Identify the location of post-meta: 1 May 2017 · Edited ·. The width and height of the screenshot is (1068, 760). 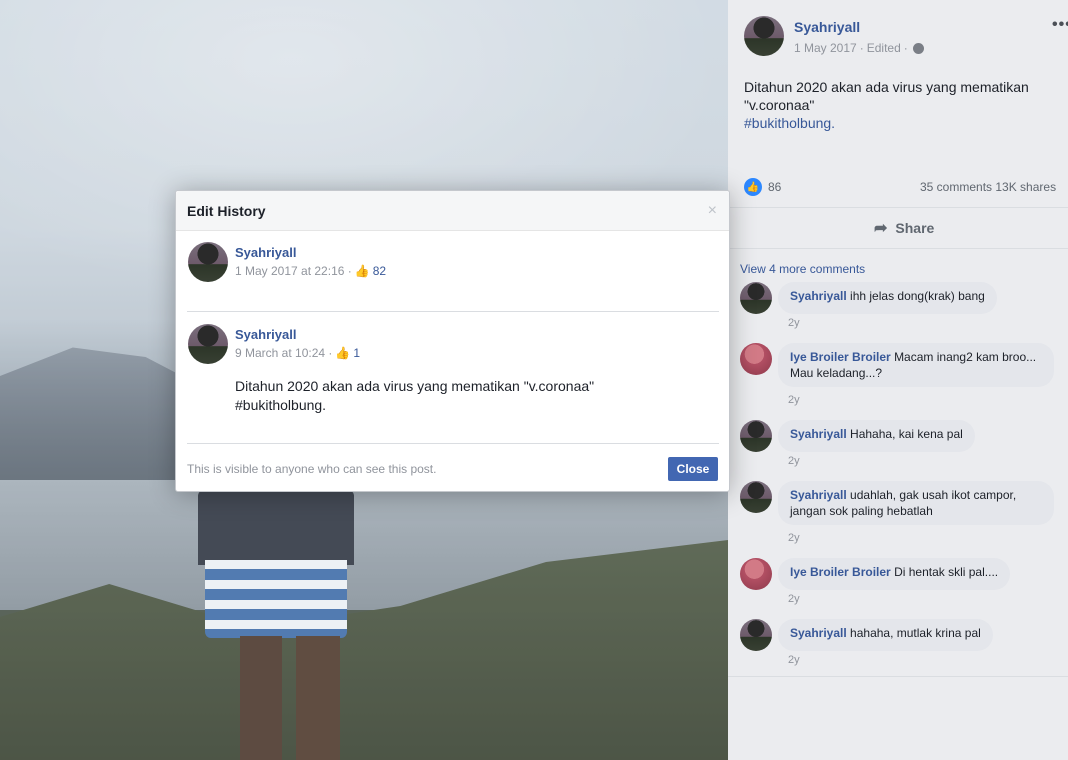
(859, 48).